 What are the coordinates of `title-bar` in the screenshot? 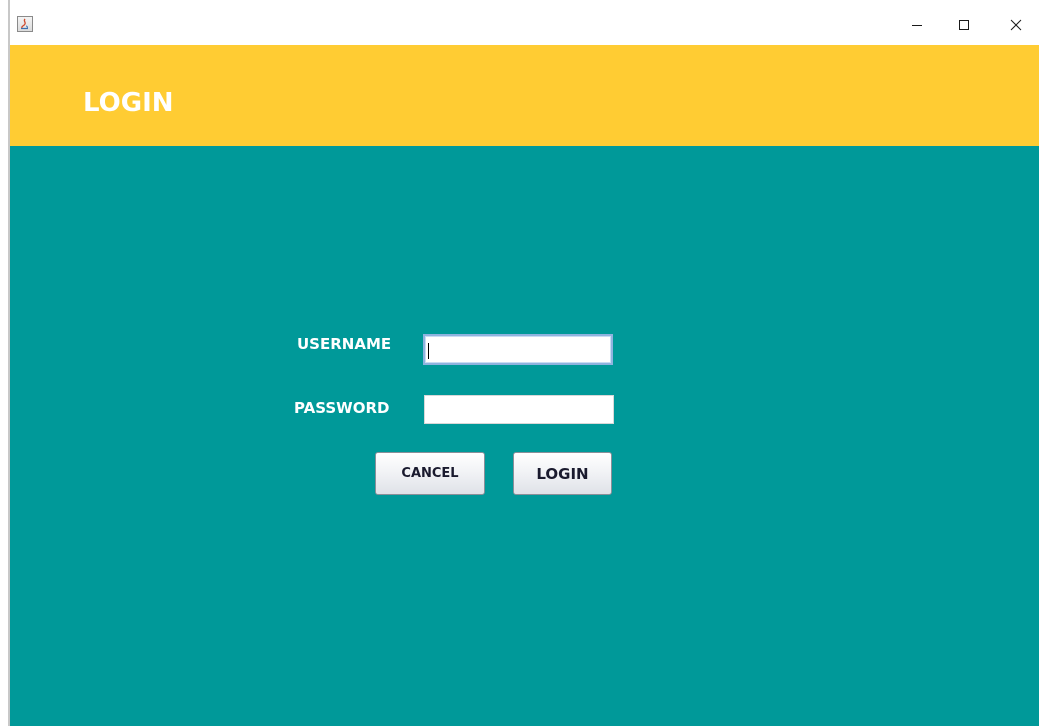 It's located at (519, 22).